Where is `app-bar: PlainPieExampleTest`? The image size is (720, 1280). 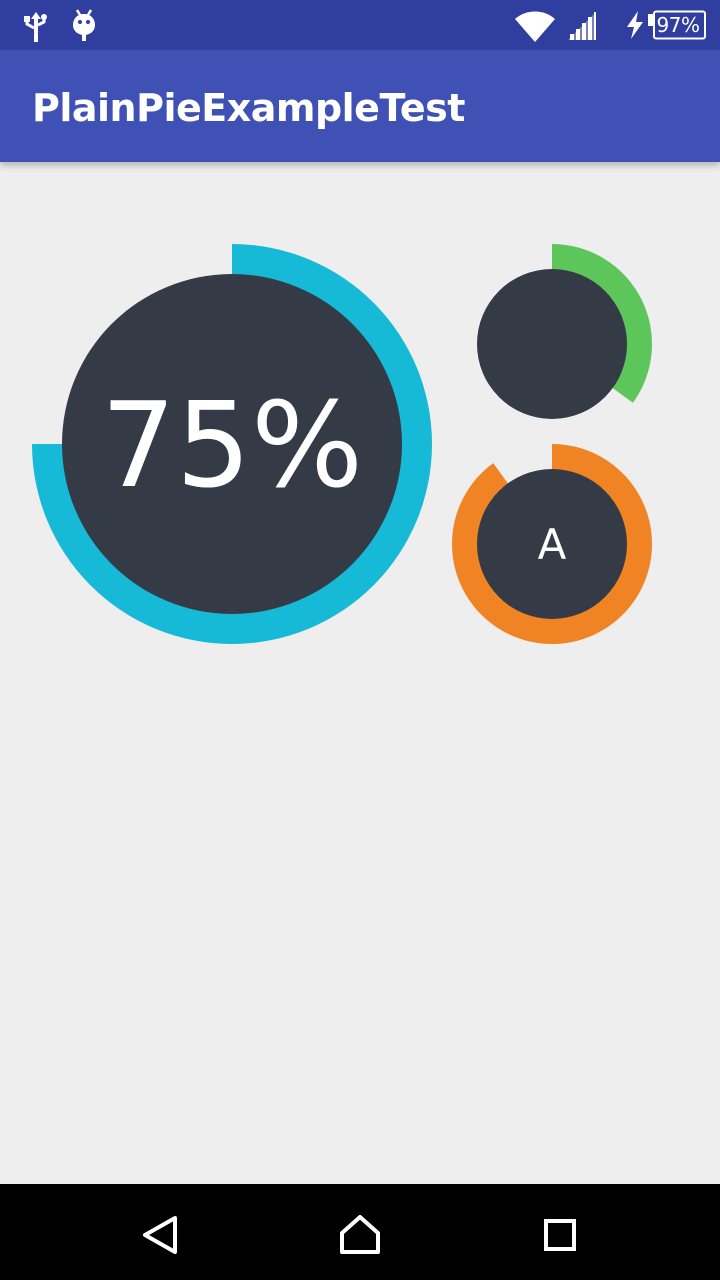 app-bar: PlainPieExampleTest is located at coordinates (360, 106).